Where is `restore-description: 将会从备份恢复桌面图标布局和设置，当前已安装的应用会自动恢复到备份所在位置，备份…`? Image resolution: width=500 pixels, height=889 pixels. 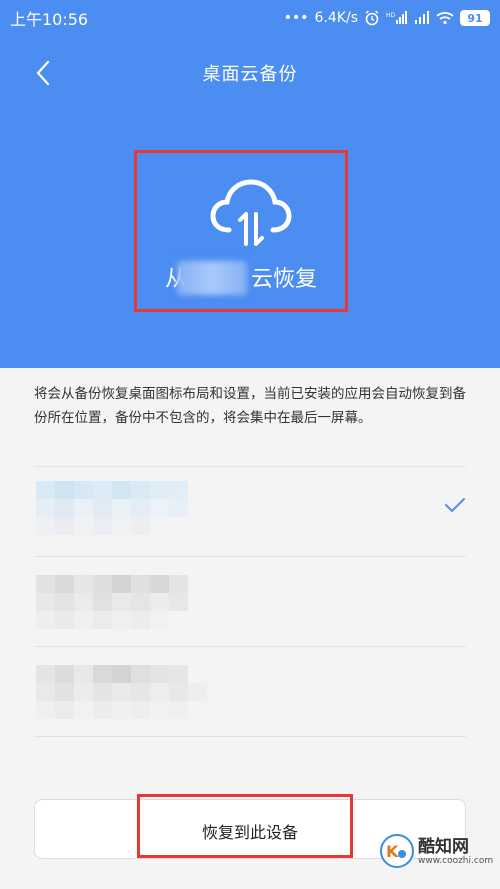
restore-description: 将会从备份恢复桌面图标布局和设置，当前已安装的应用会自动恢复到备份所在位置，备份… is located at coordinates (250, 406).